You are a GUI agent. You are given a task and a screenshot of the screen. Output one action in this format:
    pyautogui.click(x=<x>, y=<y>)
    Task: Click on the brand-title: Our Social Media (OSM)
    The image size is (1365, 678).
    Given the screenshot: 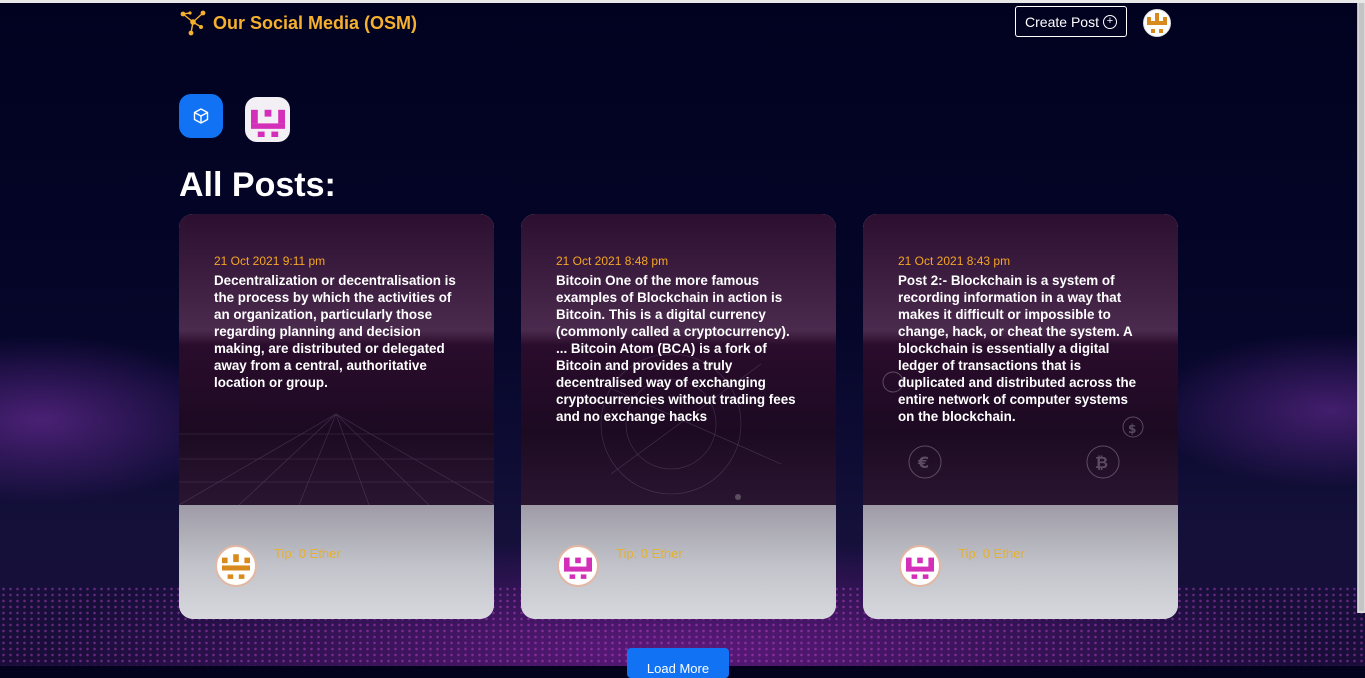 What is the action you would take?
    pyautogui.click(x=315, y=22)
    